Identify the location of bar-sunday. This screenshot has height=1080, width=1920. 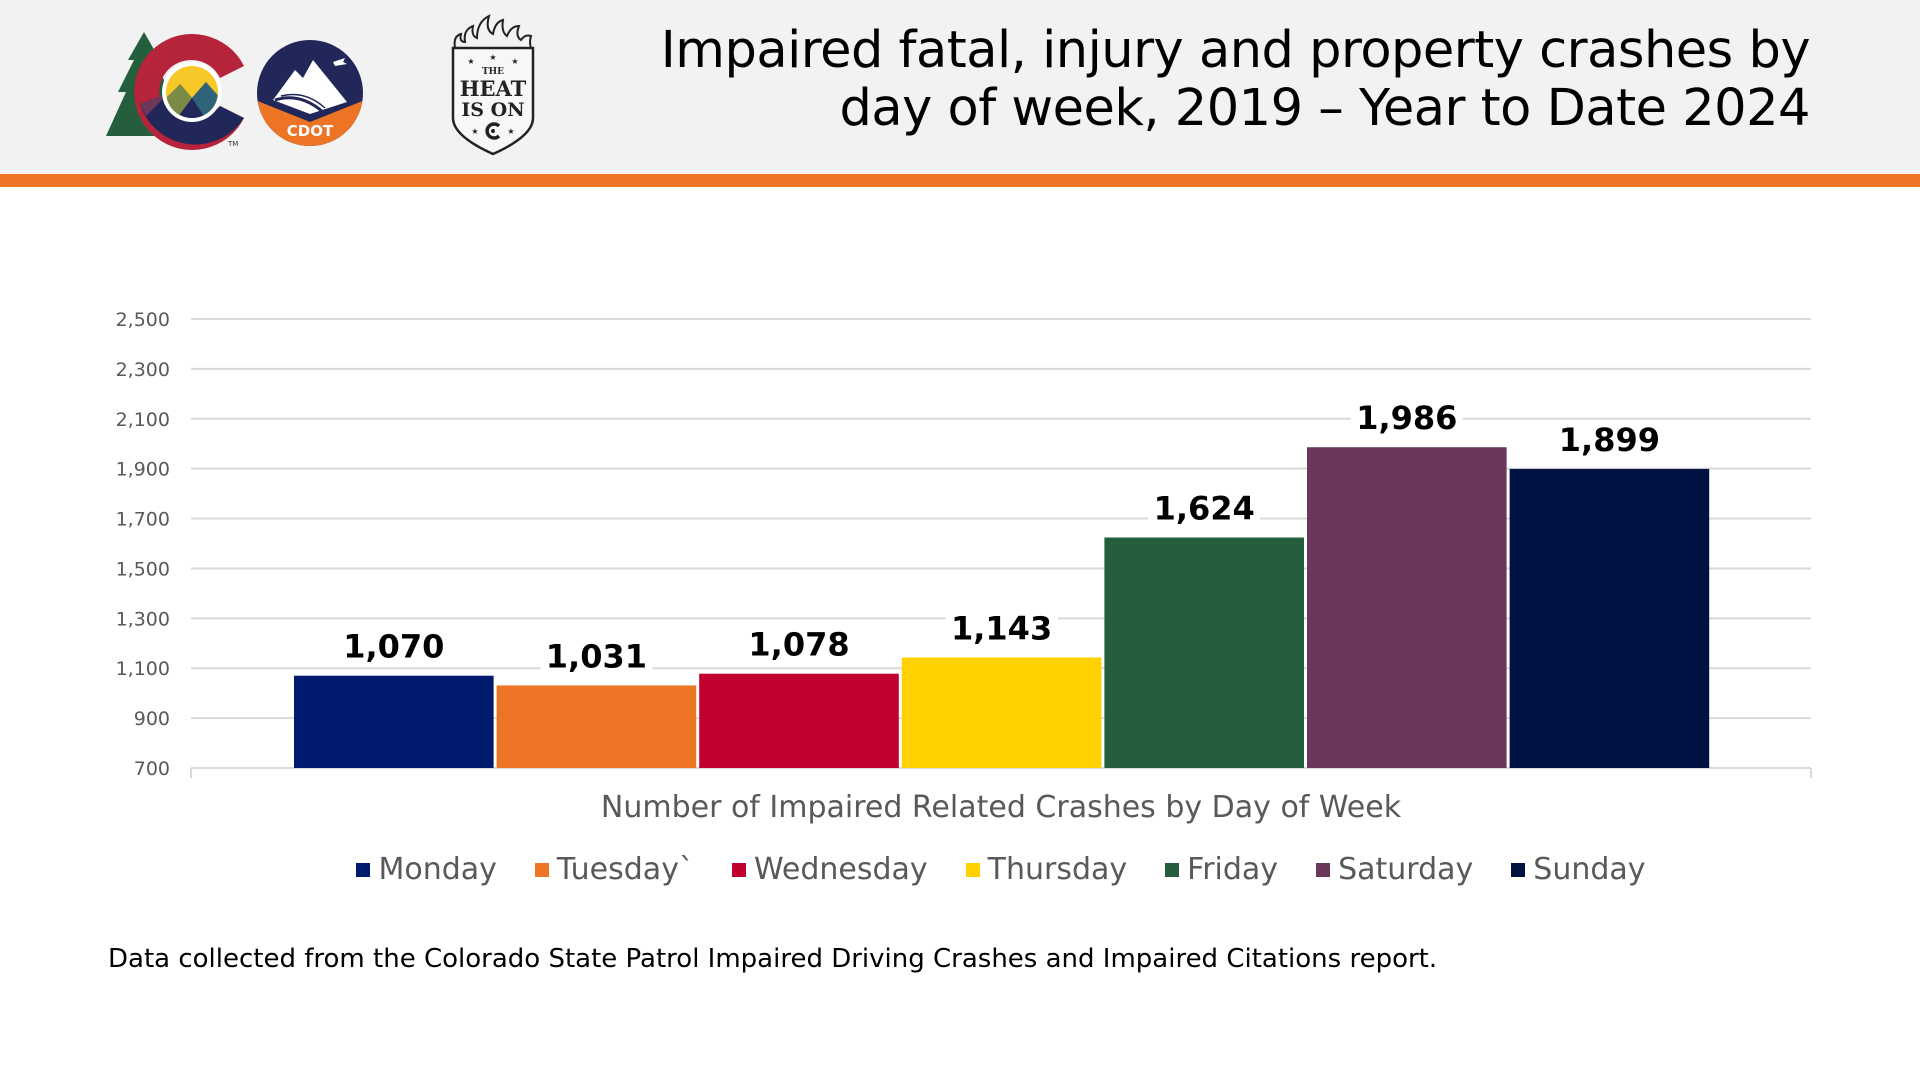
(1609, 618).